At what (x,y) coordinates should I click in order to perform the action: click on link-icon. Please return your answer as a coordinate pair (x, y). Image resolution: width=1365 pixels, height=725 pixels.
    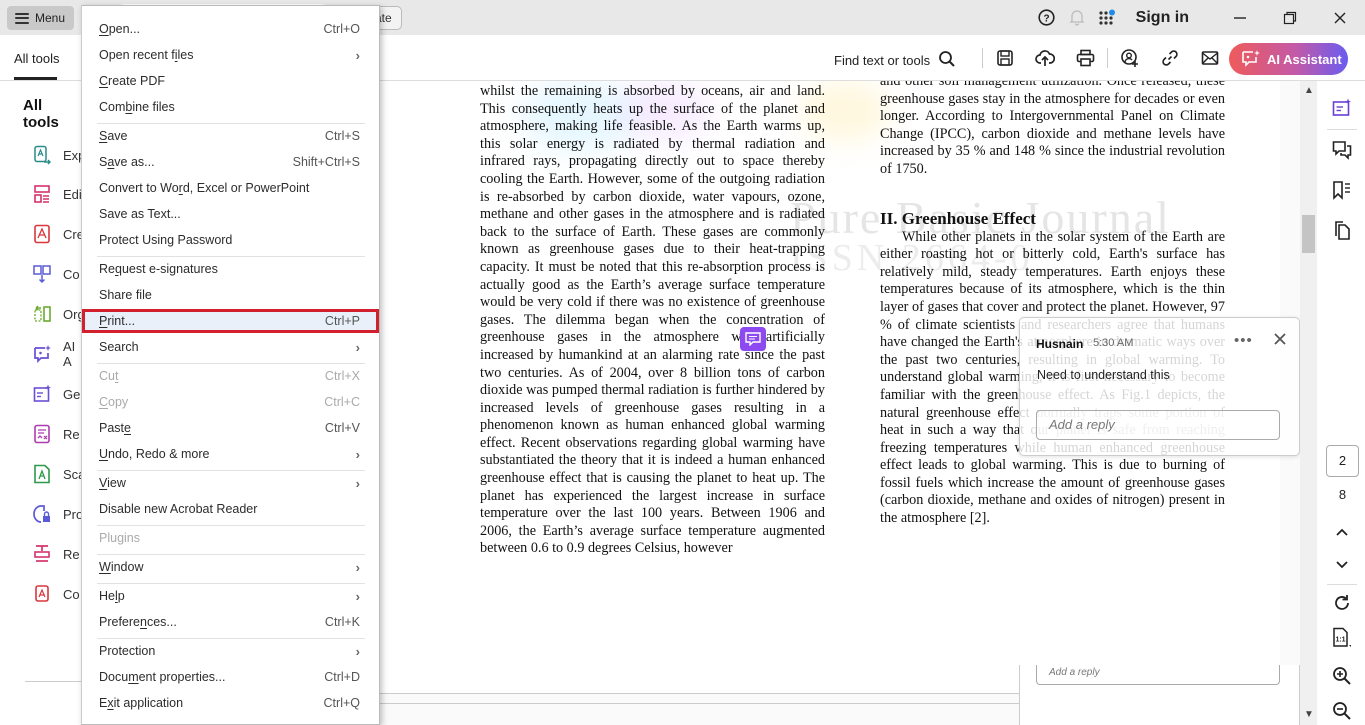
    Looking at the image, I should click on (1170, 58).